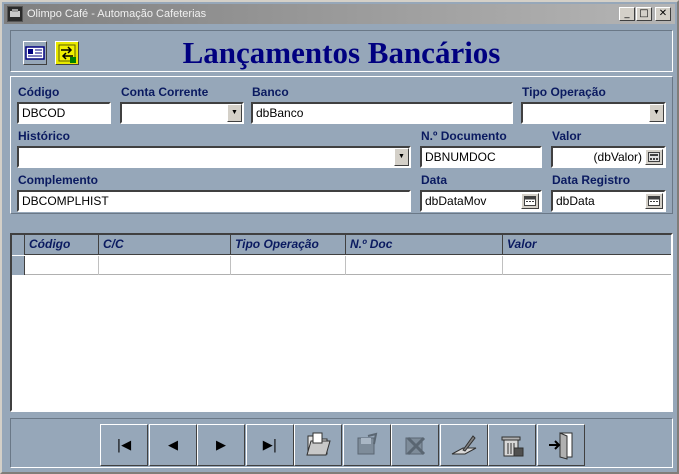 Image resolution: width=679 pixels, height=474 pixels. What do you see at coordinates (424, 245) in the screenshot?
I see `column-header-num-doc: N.º Doc` at bounding box center [424, 245].